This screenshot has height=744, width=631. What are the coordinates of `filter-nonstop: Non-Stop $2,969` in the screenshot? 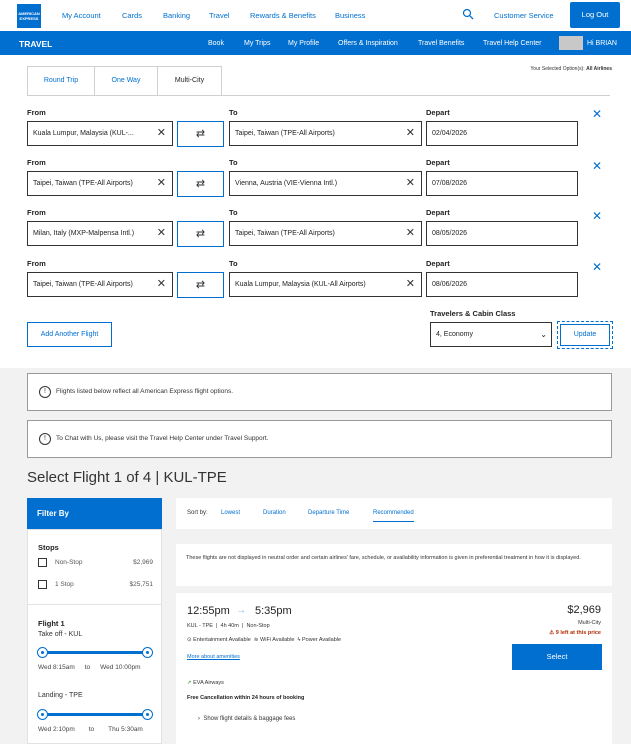 It's located at (95, 562).